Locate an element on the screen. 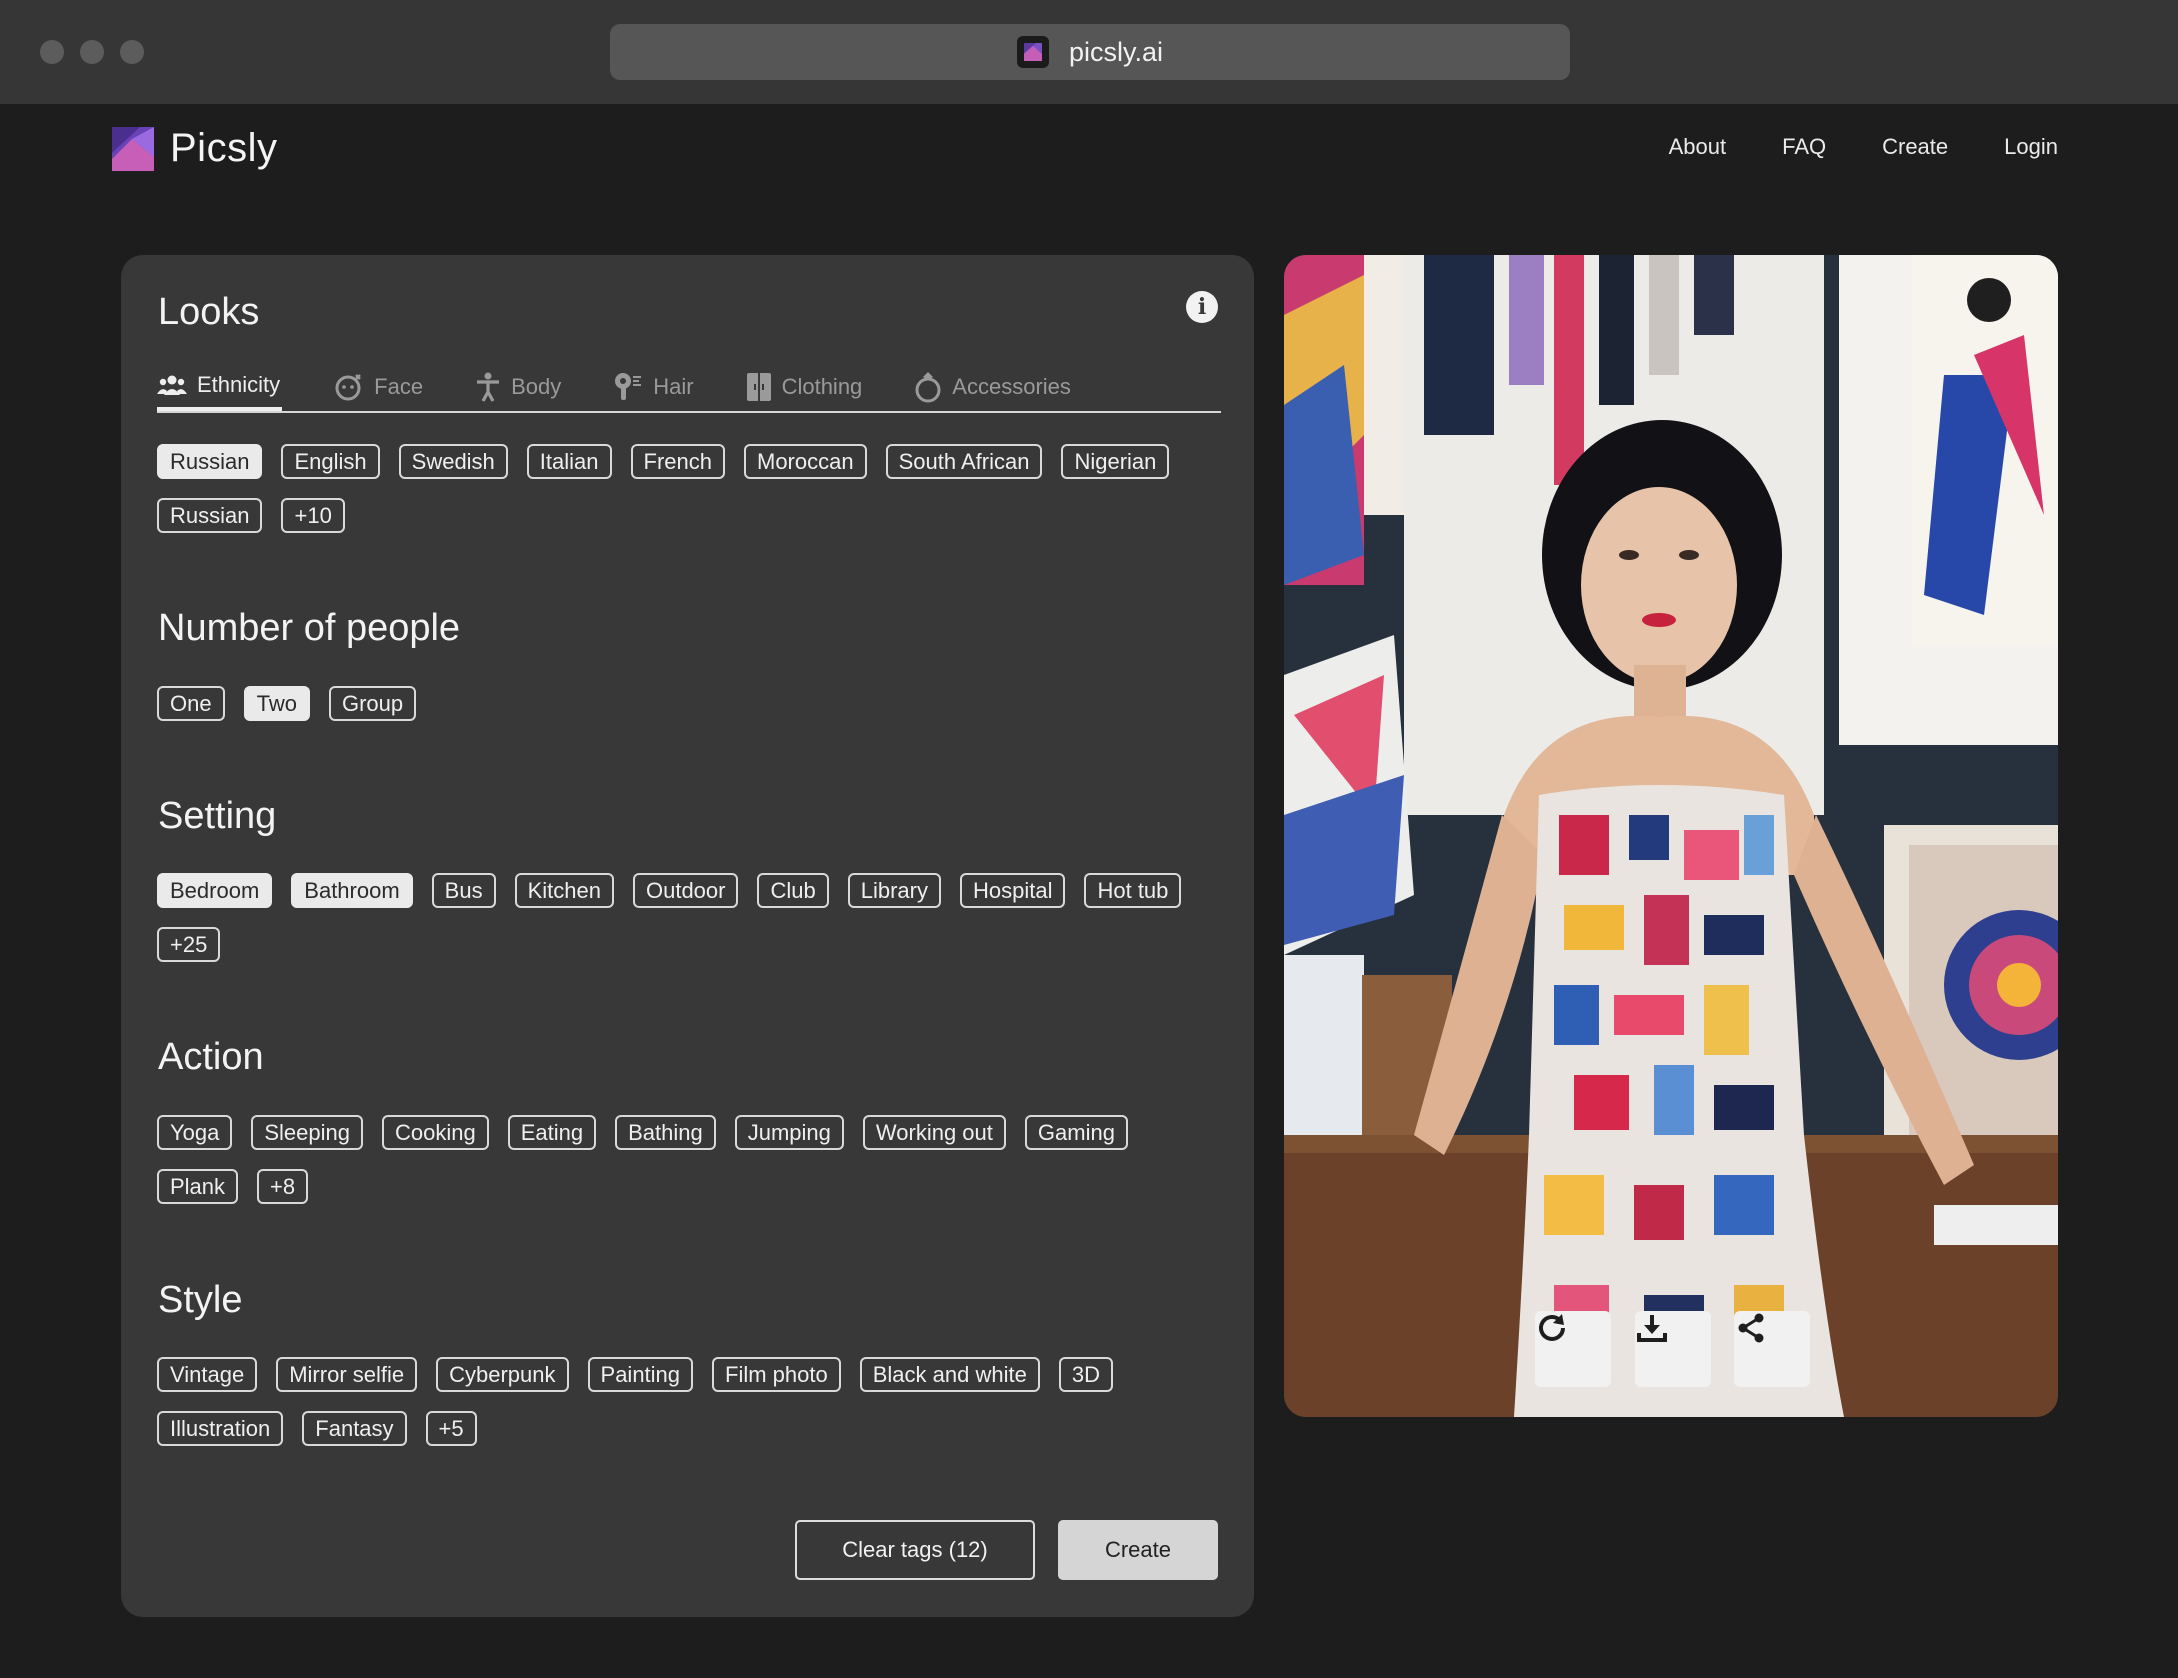 This screenshot has width=2178, height=1678. chip-two: Two is located at coordinates (276, 703).